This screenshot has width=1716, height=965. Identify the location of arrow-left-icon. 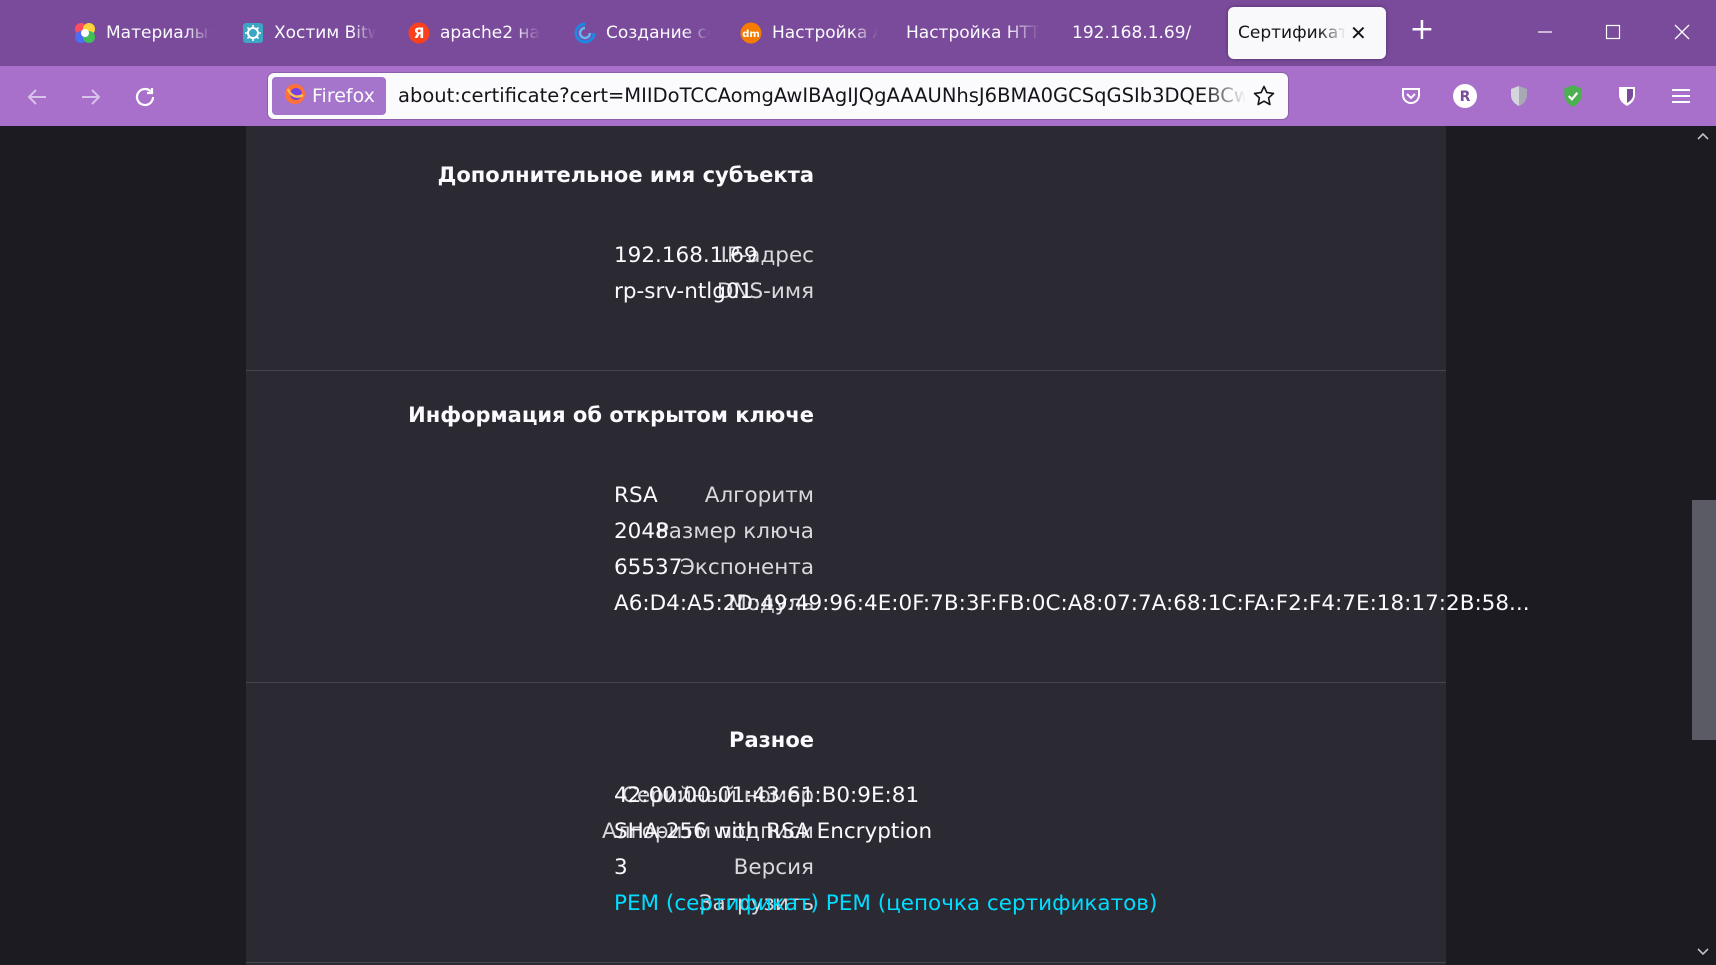
(36, 97).